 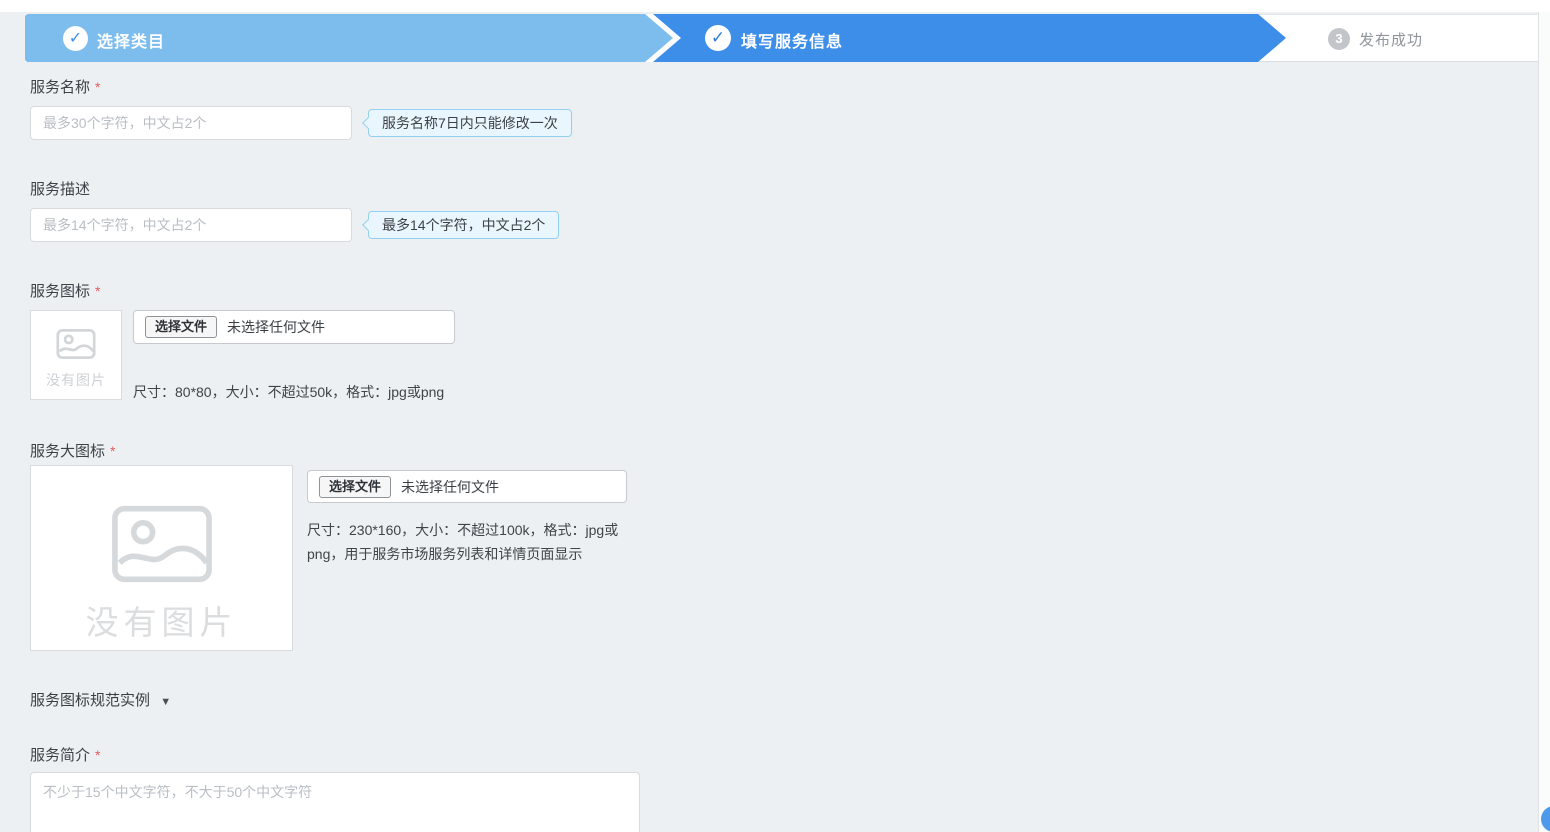 What do you see at coordinates (1391, 40) in the screenshot?
I see `step-label: 发布成功` at bounding box center [1391, 40].